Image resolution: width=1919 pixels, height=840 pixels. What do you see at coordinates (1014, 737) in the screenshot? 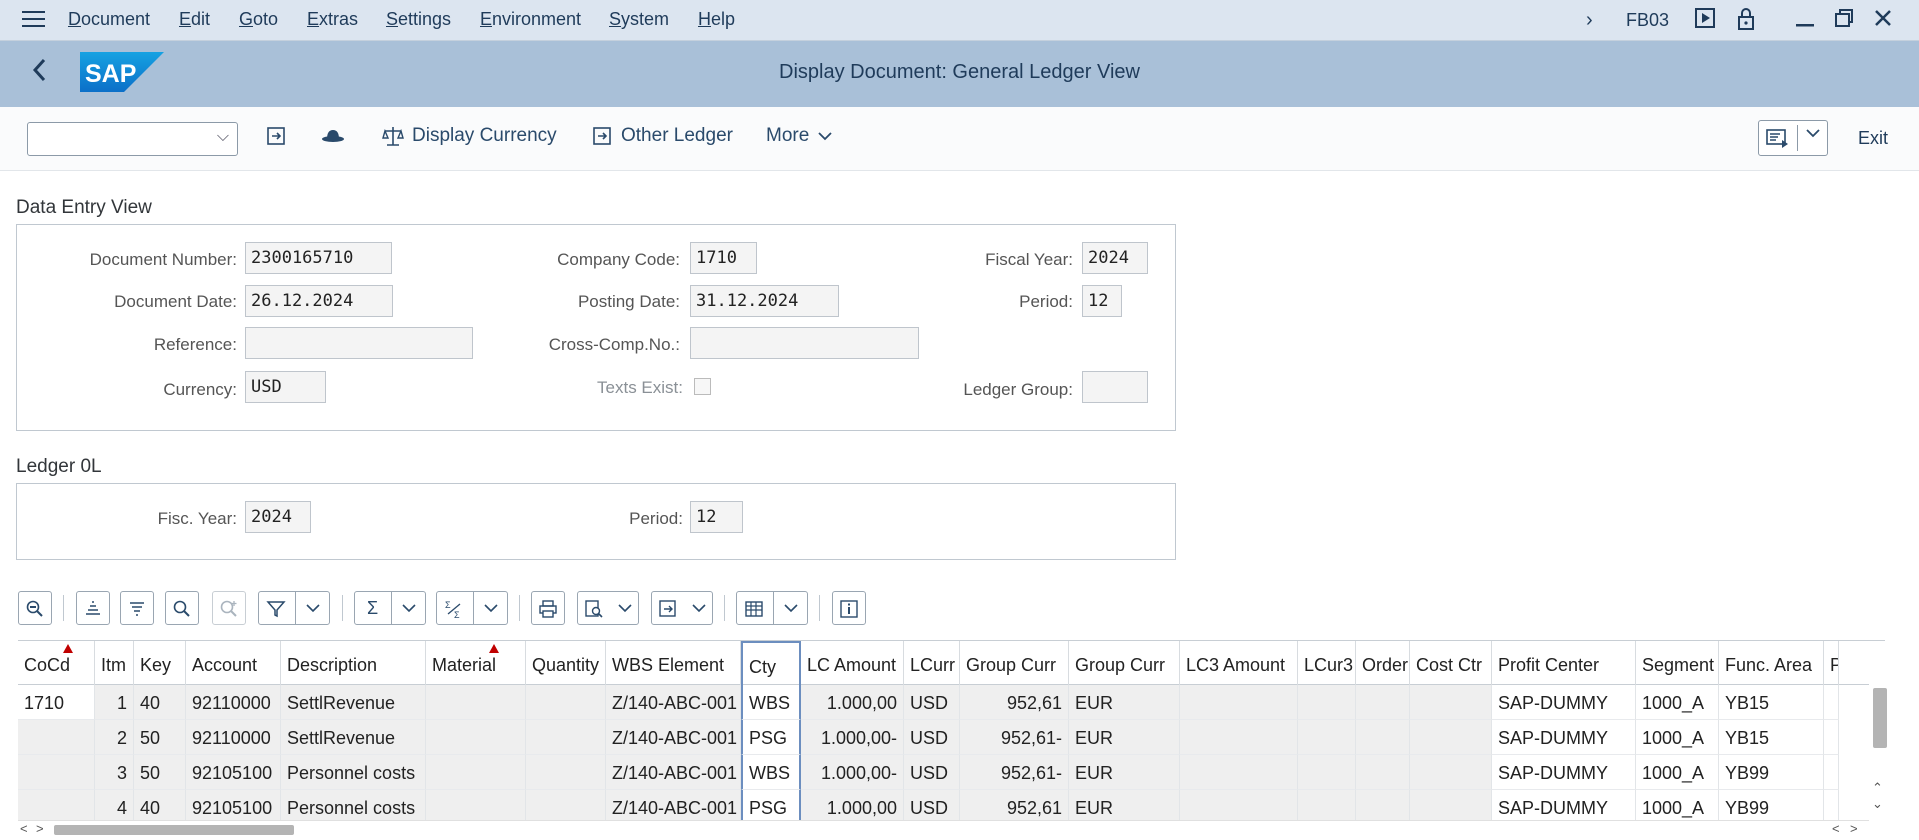
I see `cell-group-curr-amount: 952,61-` at bounding box center [1014, 737].